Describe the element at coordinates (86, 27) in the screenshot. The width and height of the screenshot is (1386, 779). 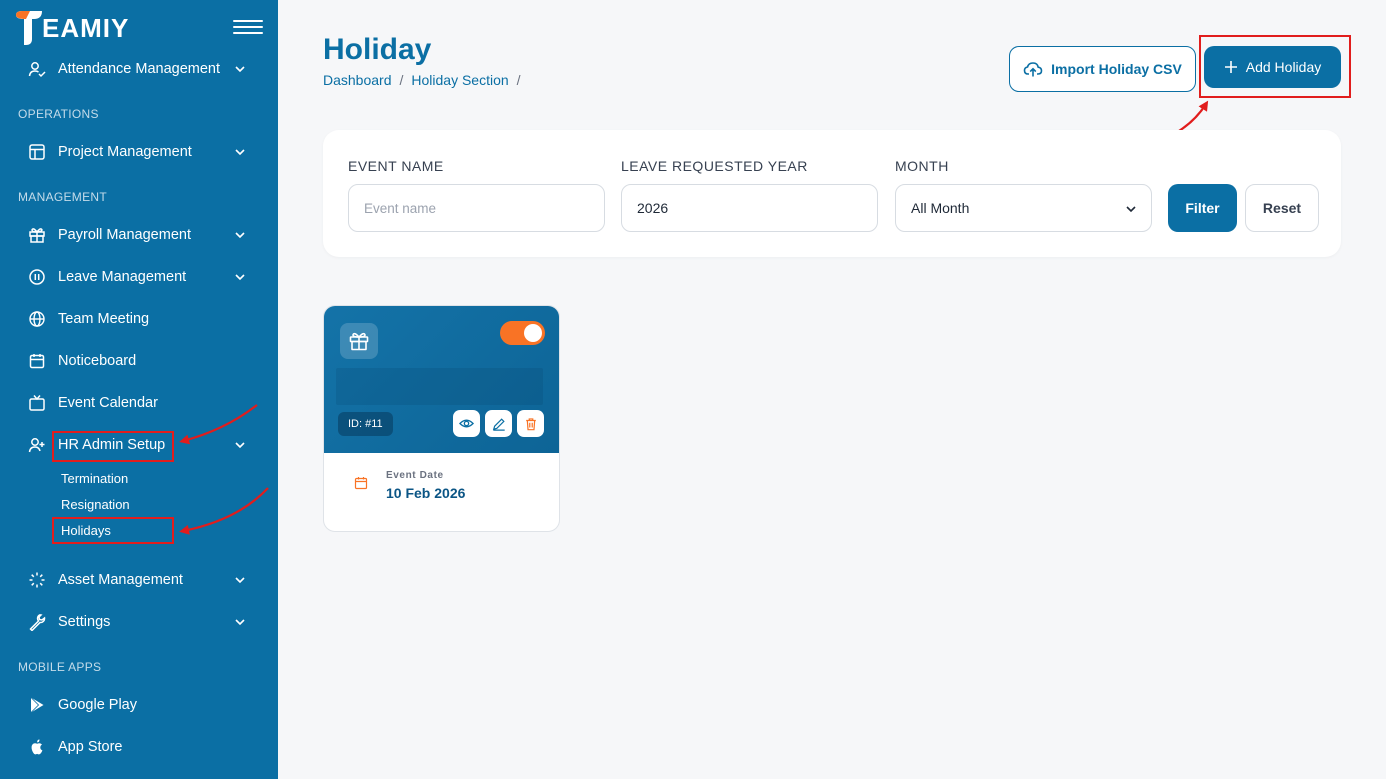
I see `logo-text: EAMIY` at that location.